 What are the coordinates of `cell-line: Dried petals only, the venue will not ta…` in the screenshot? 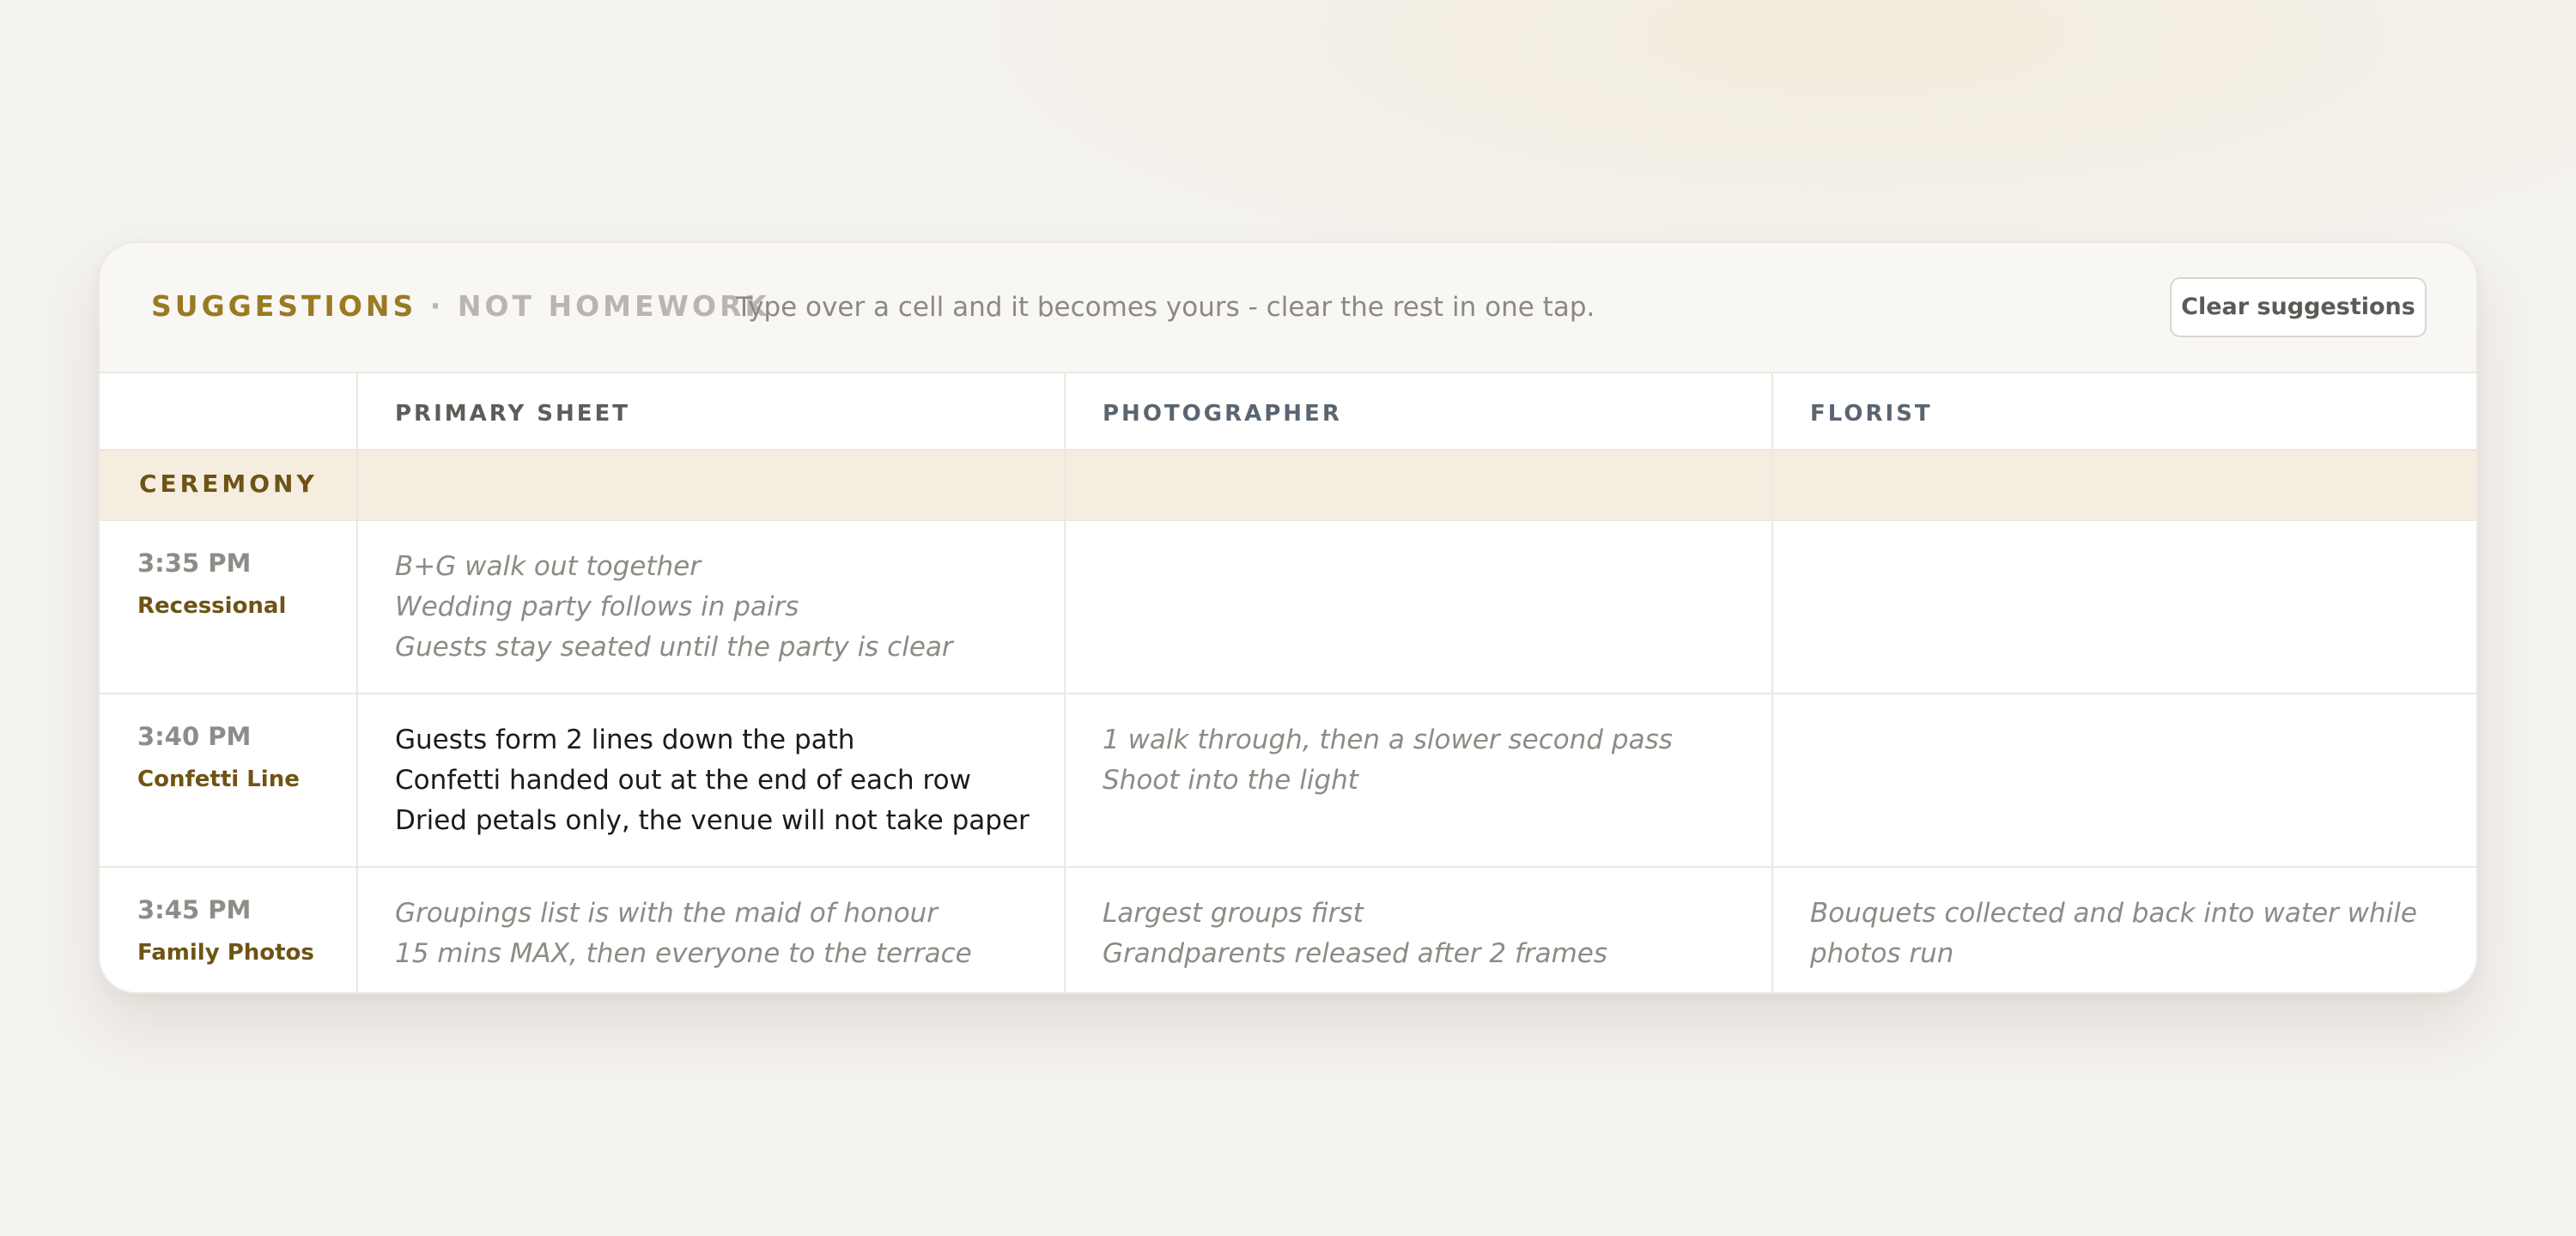 It's located at (713, 820).